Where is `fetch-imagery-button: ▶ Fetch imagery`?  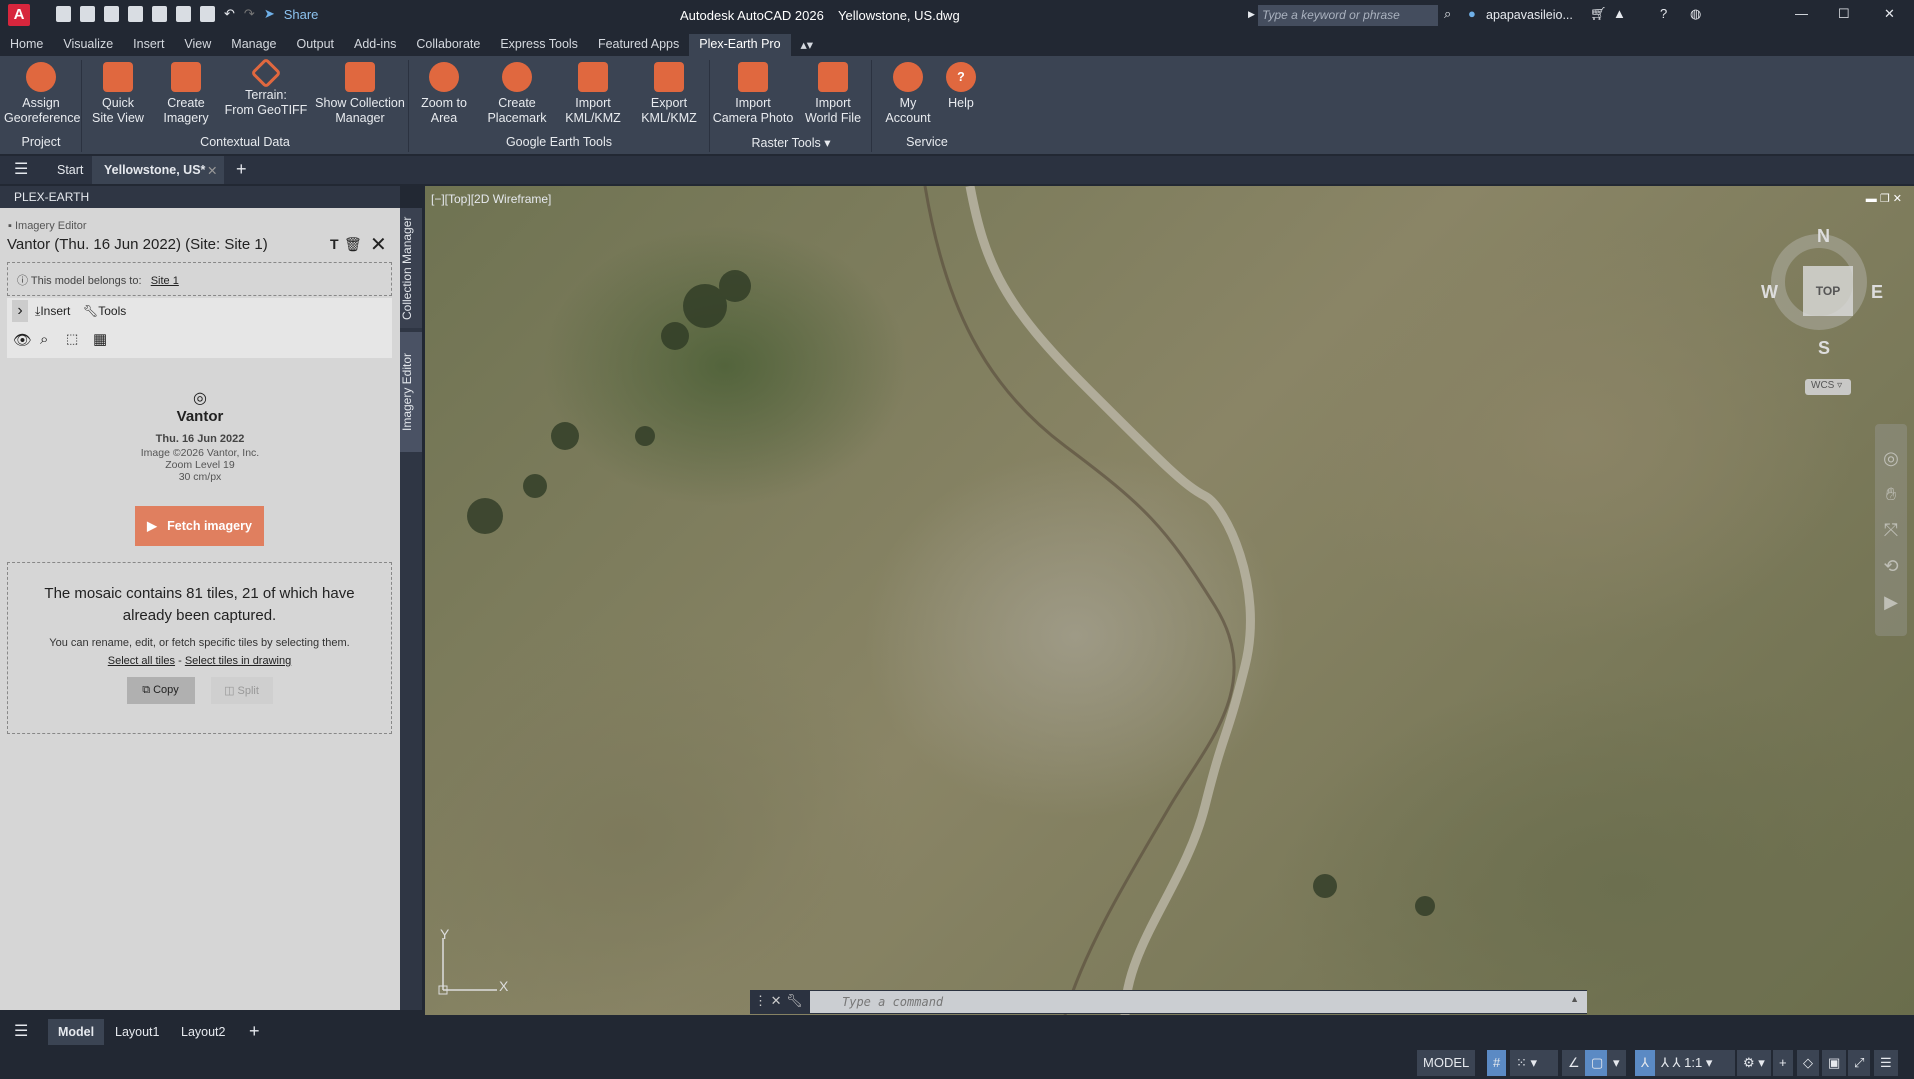
fetch-imagery-button: ▶ Fetch imagery is located at coordinates (199, 526).